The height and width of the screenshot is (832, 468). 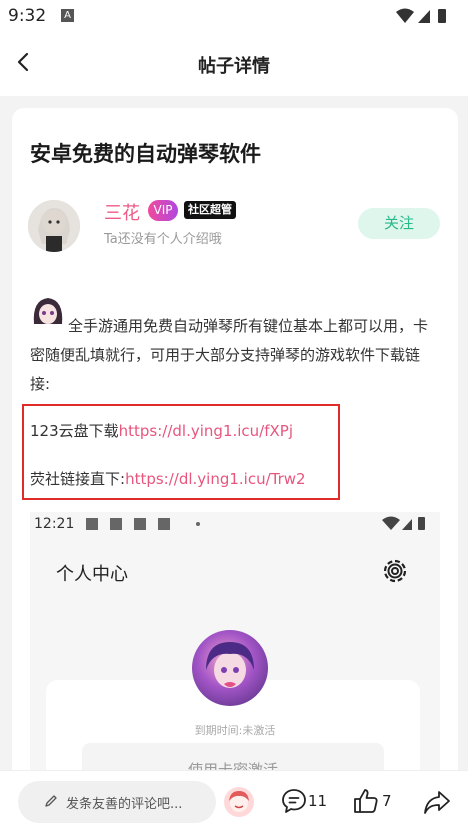 I want to click on screenshot-status-icons, so click(x=403, y=523).